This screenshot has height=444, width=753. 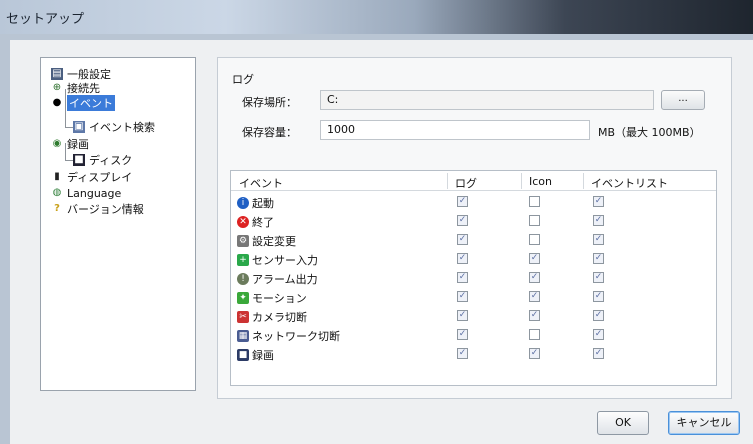 I want to click on capacity-unit: MB（最大 100MB）, so click(x=649, y=132).